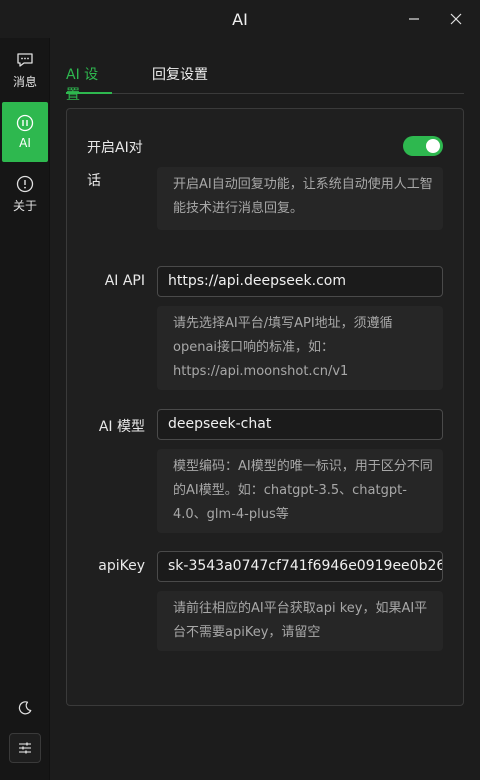 The image size is (480, 780). I want to click on ai-api-label: AI API, so click(124, 281).